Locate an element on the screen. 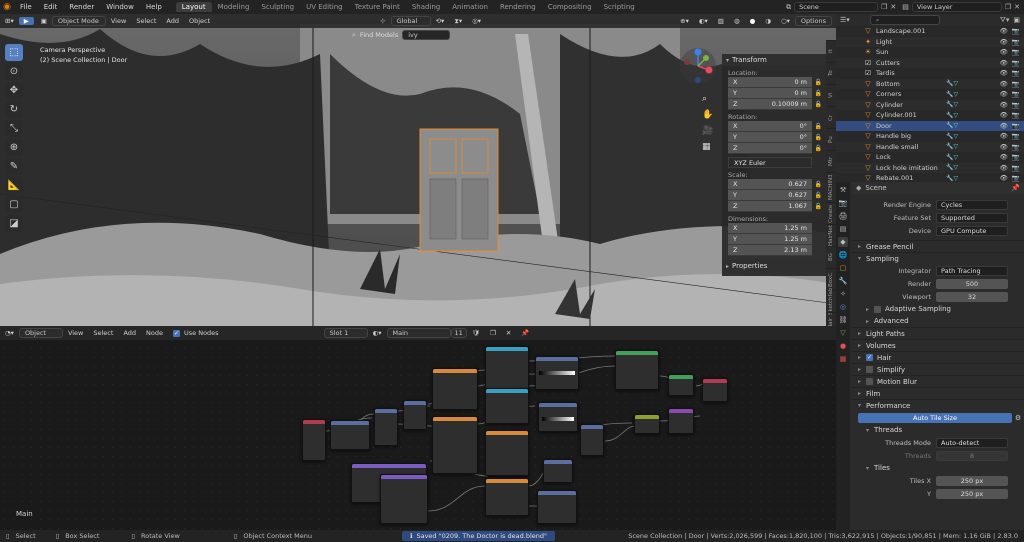 Image resolution: width=1024 pixels, height=542 pixels. scene-selector: Scene is located at coordinates (836, 7).